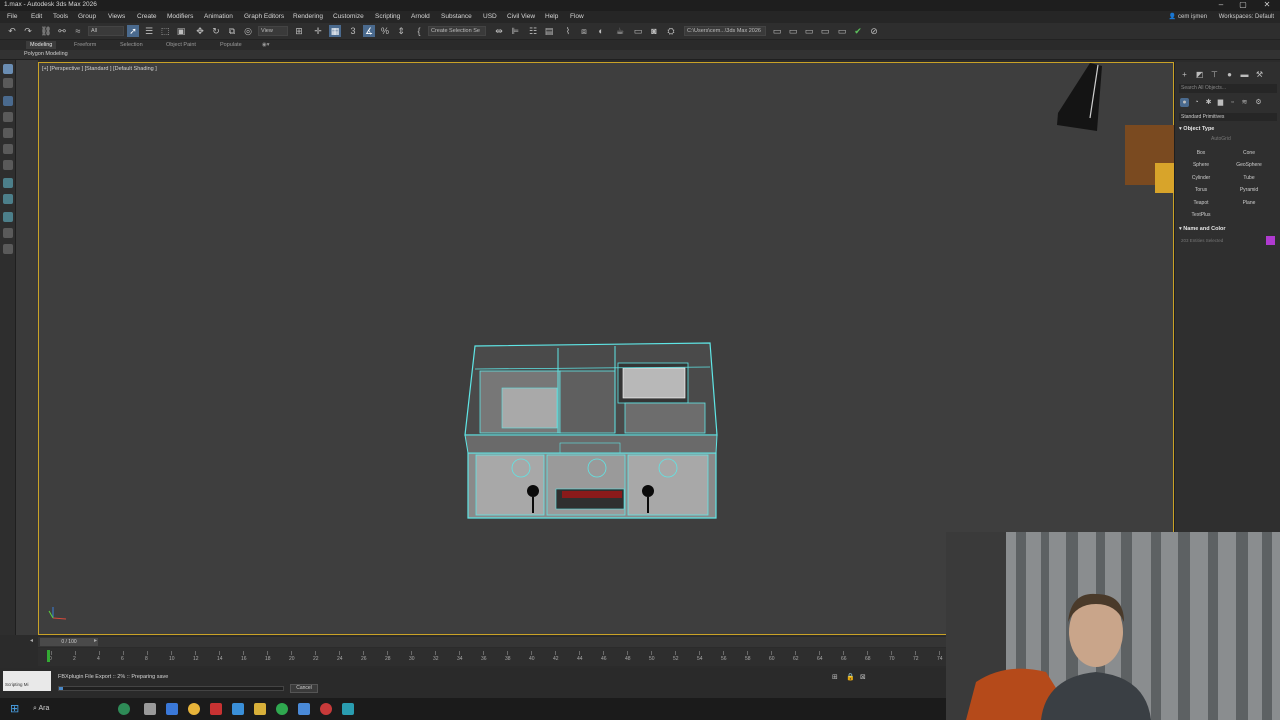 This screenshot has width=1280, height=720. Describe the element at coordinates (1267, 5) in the screenshot. I see `close-icon: ✕` at that location.